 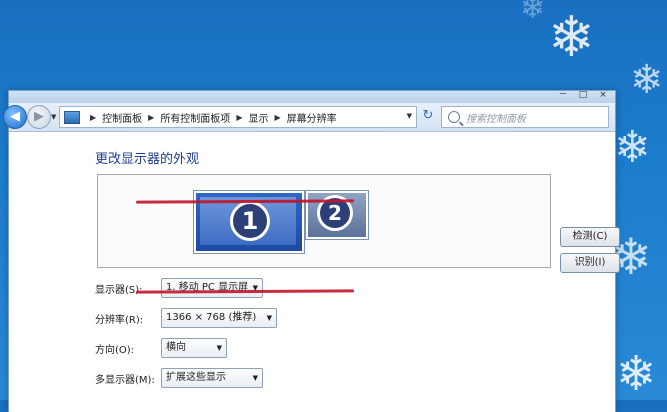 I want to click on monitor-1-number: 1, so click(x=250, y=221).